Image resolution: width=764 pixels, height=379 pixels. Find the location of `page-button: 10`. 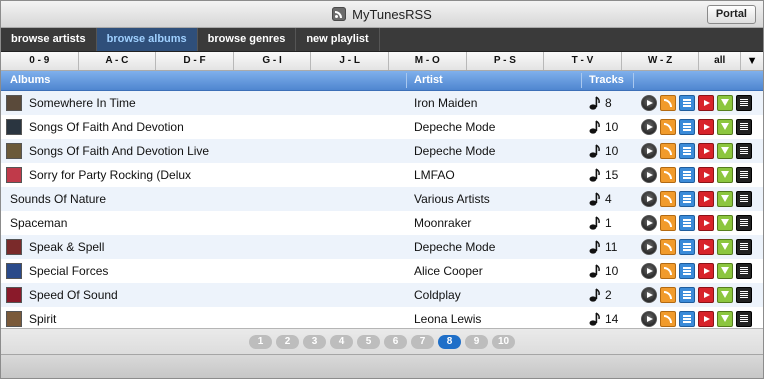

page-button: 10 is located at coordinates (503, 342).